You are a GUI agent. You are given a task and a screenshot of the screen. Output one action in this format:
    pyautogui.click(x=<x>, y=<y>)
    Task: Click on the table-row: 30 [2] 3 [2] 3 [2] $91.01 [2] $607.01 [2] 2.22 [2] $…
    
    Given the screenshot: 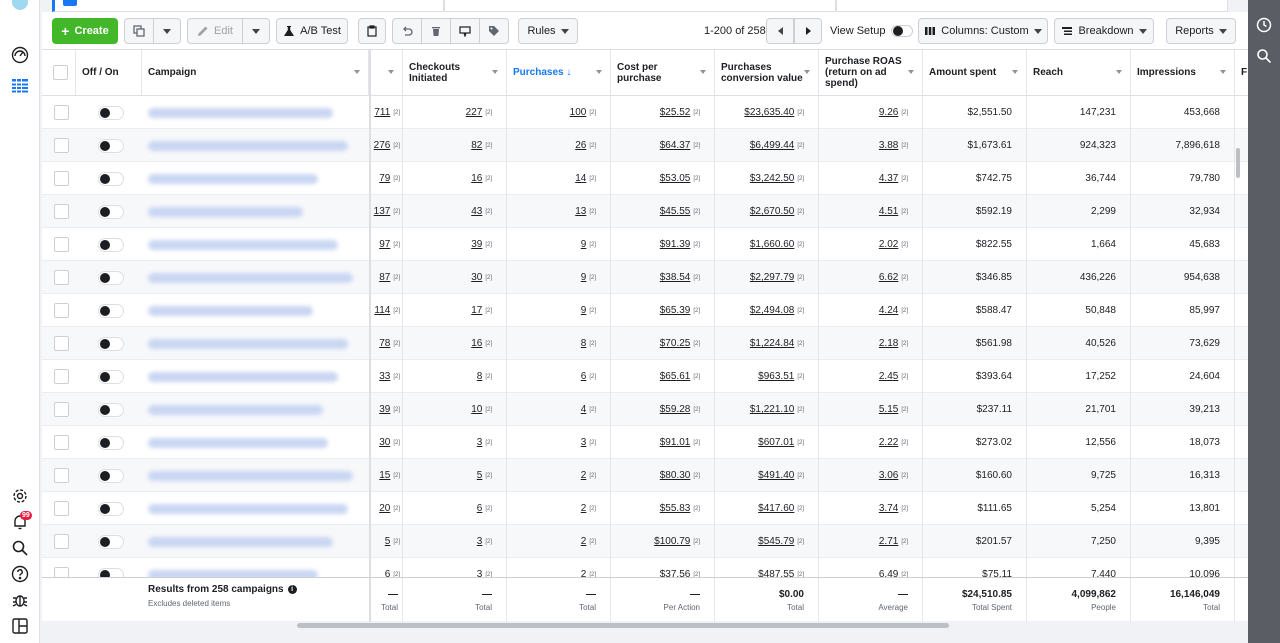 What is the action you would take?
    pyautogui.click(x=645, y=442)
    